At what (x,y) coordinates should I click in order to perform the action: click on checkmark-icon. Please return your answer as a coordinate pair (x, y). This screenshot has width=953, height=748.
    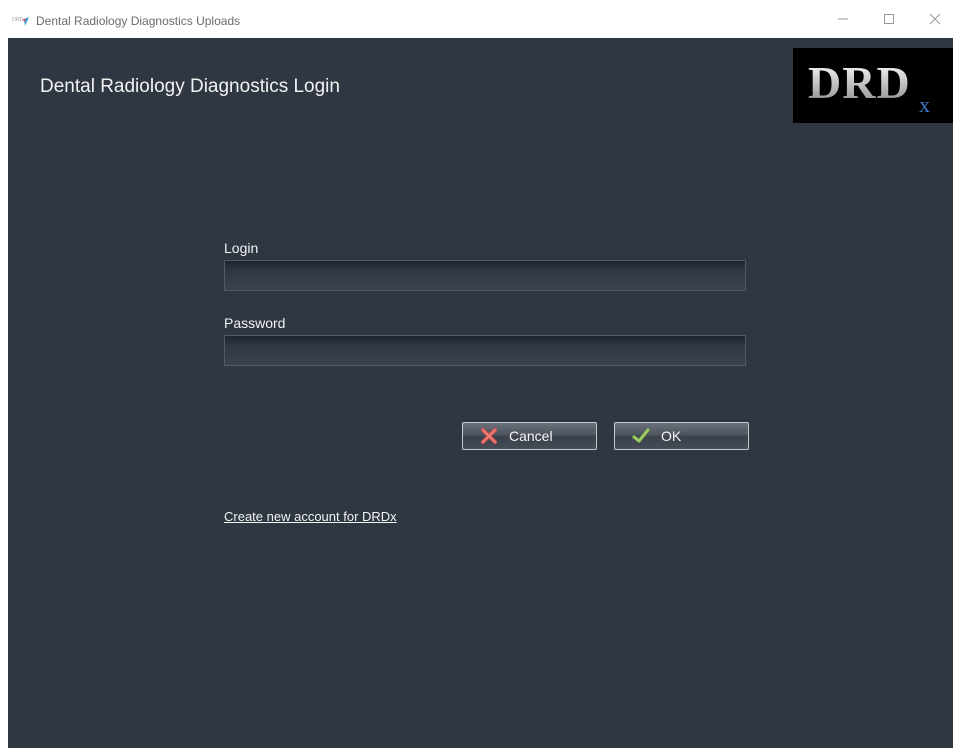
    Looking at the image, I should click on (641, 436).